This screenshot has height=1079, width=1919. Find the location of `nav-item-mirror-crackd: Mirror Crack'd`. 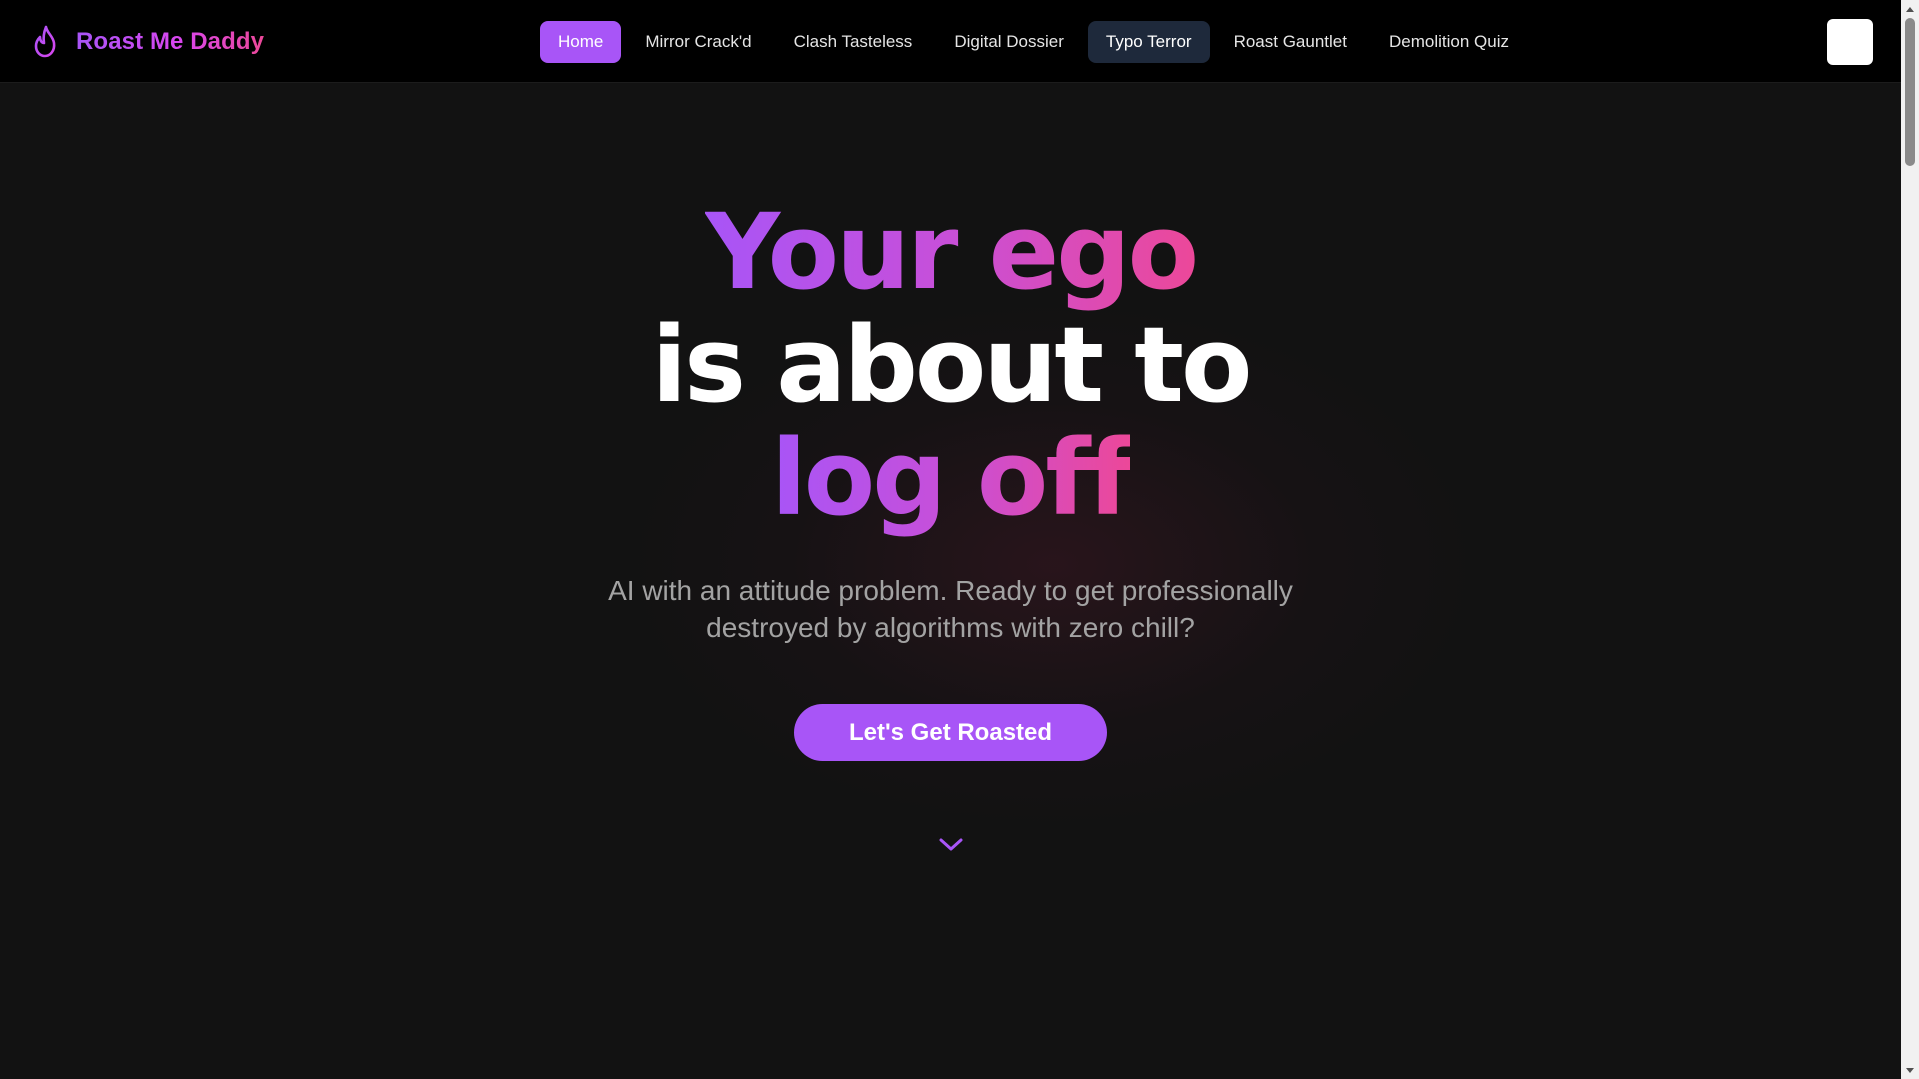

nav-item-mirror-crackd: Mirror Crack'd is located at coordinates (698, 42).